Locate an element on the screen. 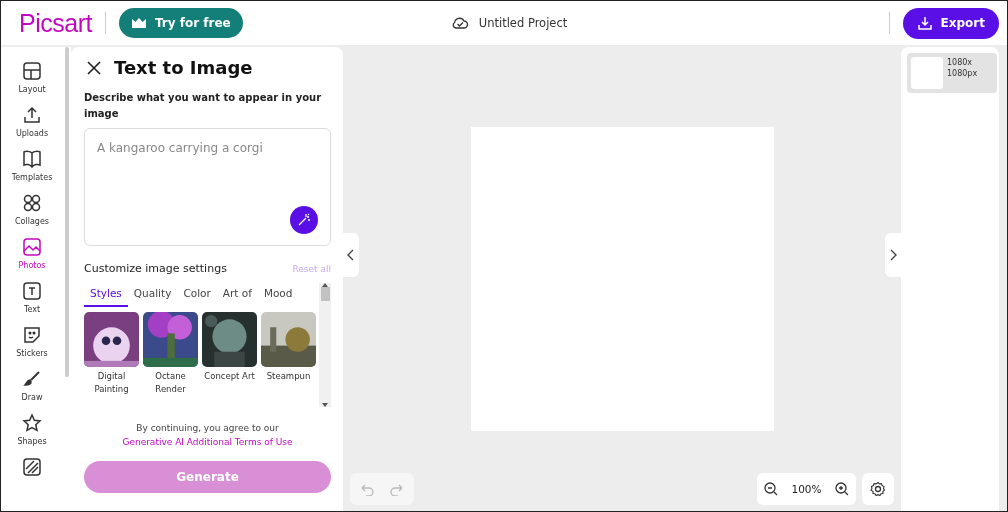  sidebar-item: Shapes is located at coordinates (32, 429).